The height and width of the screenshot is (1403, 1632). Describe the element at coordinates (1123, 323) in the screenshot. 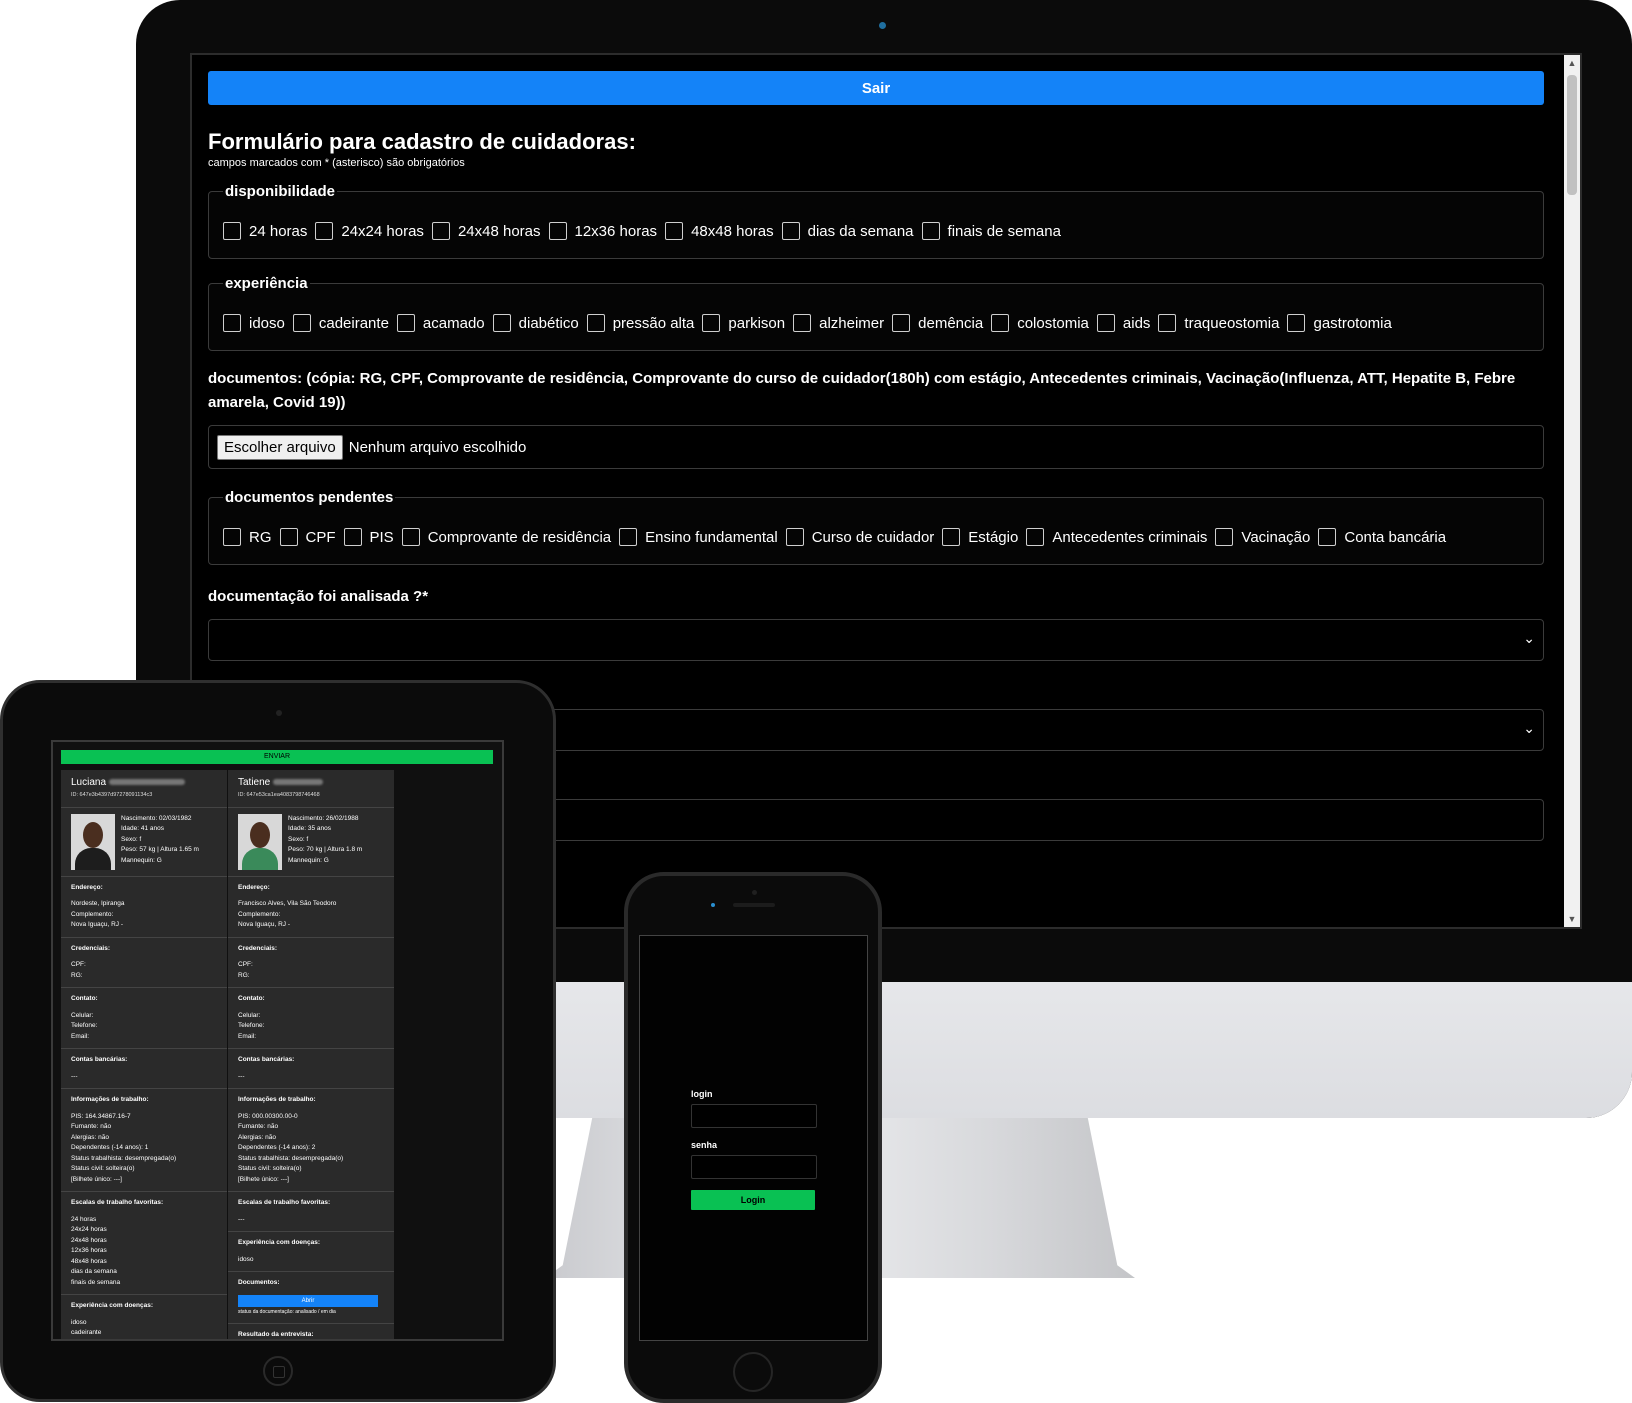

I see `experience-option: aids` at that location.